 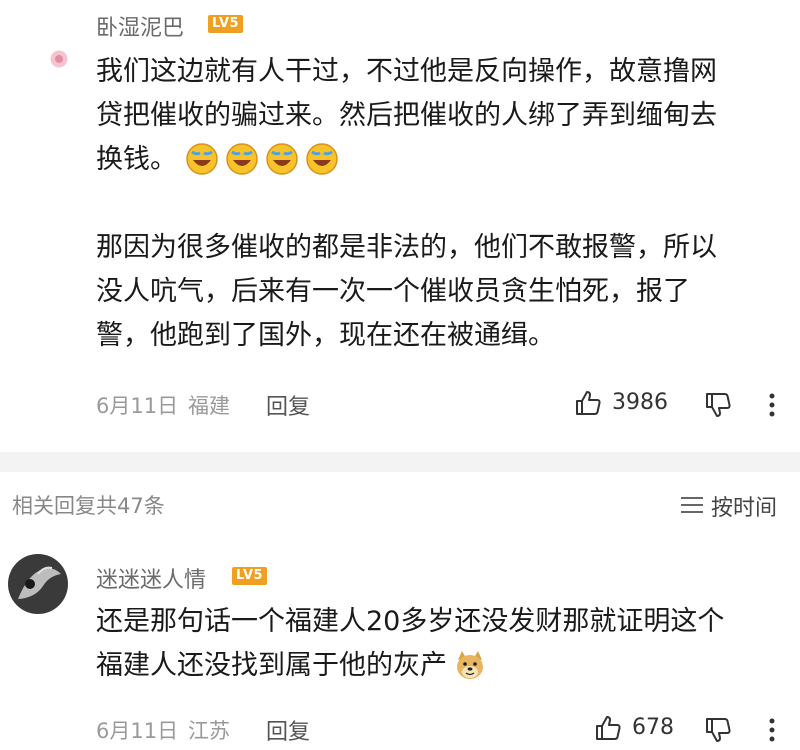 What do you see at coordinates (271, 665) in the screenshot?
I see `comment-line-text: 福建人还没找到属于他的灰产` at bounding box center [271, 665].